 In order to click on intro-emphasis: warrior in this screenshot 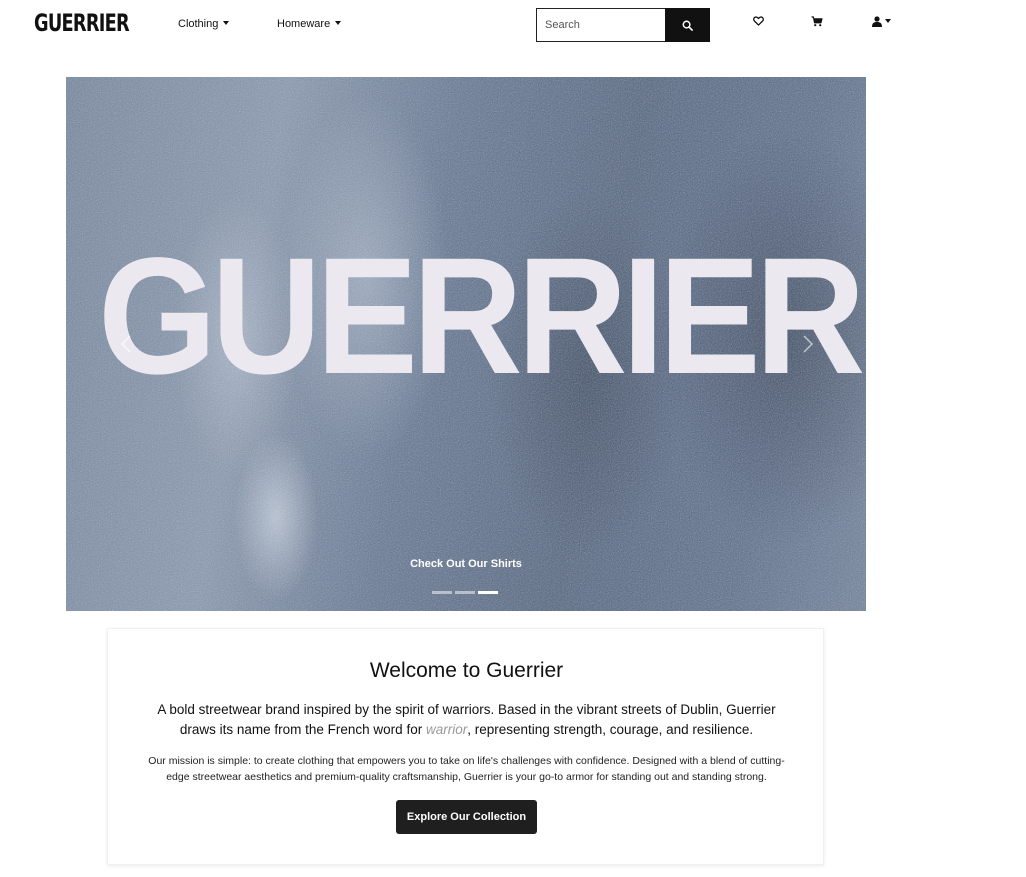, I will do `click(446, 729)`.